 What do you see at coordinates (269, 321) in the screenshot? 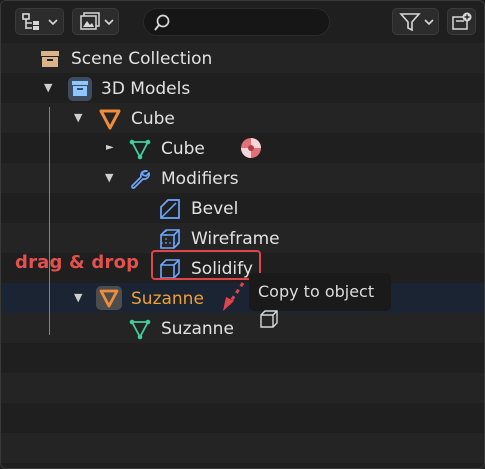
I see `drag-cursor-icon` at bounding box center [269, 321].